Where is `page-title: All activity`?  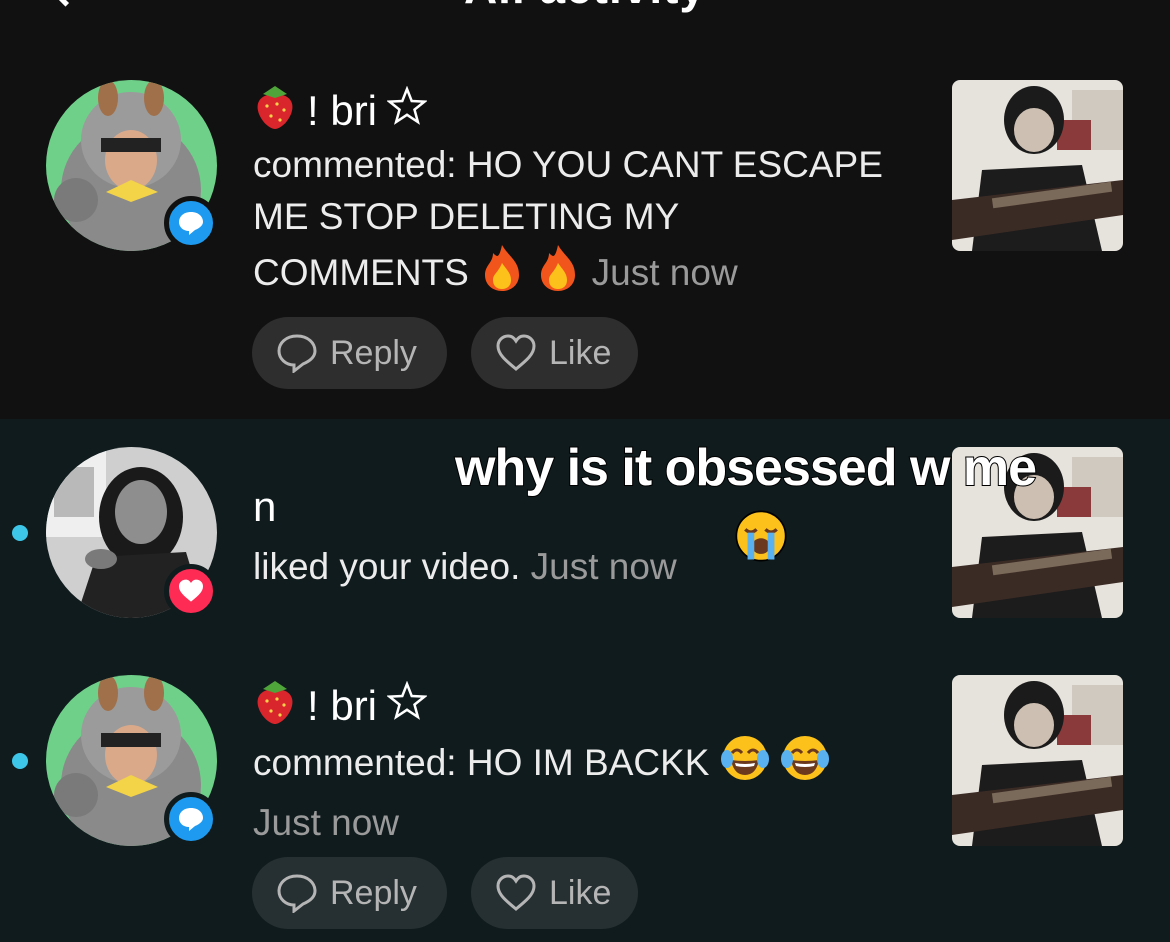 page-title: All activity is located at coordinates (585, 7).